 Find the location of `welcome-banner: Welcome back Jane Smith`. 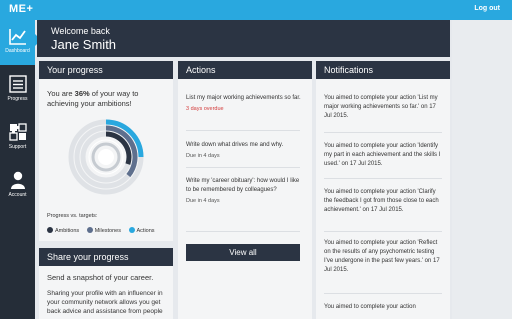

welcome-banner: Welcome back Jane Smith is located at coordinates (243, 38).